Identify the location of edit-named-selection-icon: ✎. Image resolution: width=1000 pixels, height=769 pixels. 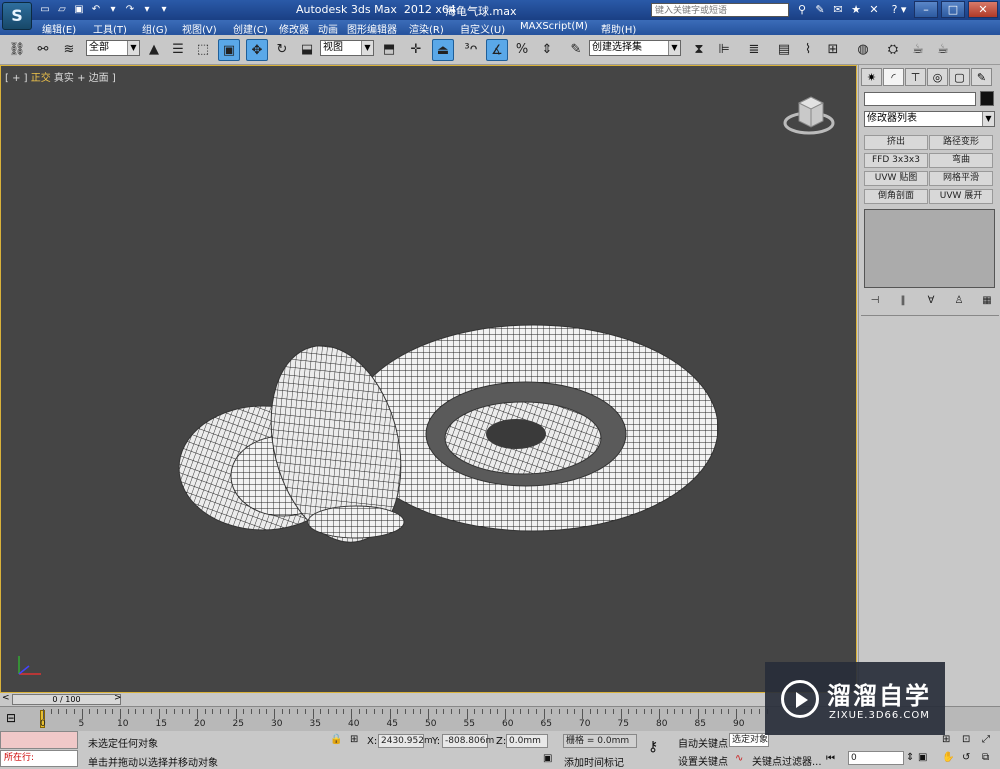
(576, 50).